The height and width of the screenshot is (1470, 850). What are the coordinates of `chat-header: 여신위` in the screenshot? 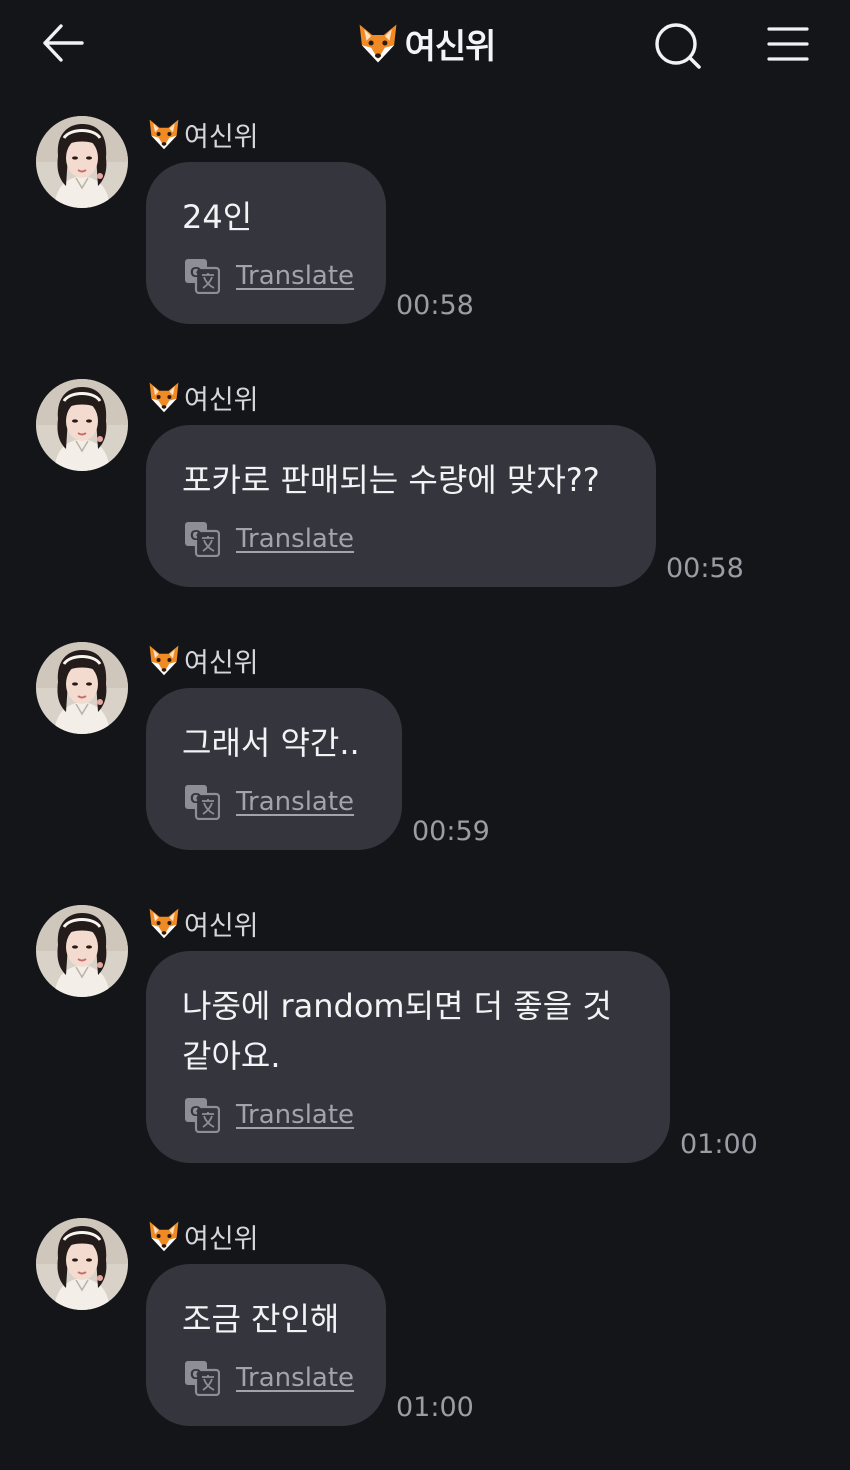 It's located at (425, 44).